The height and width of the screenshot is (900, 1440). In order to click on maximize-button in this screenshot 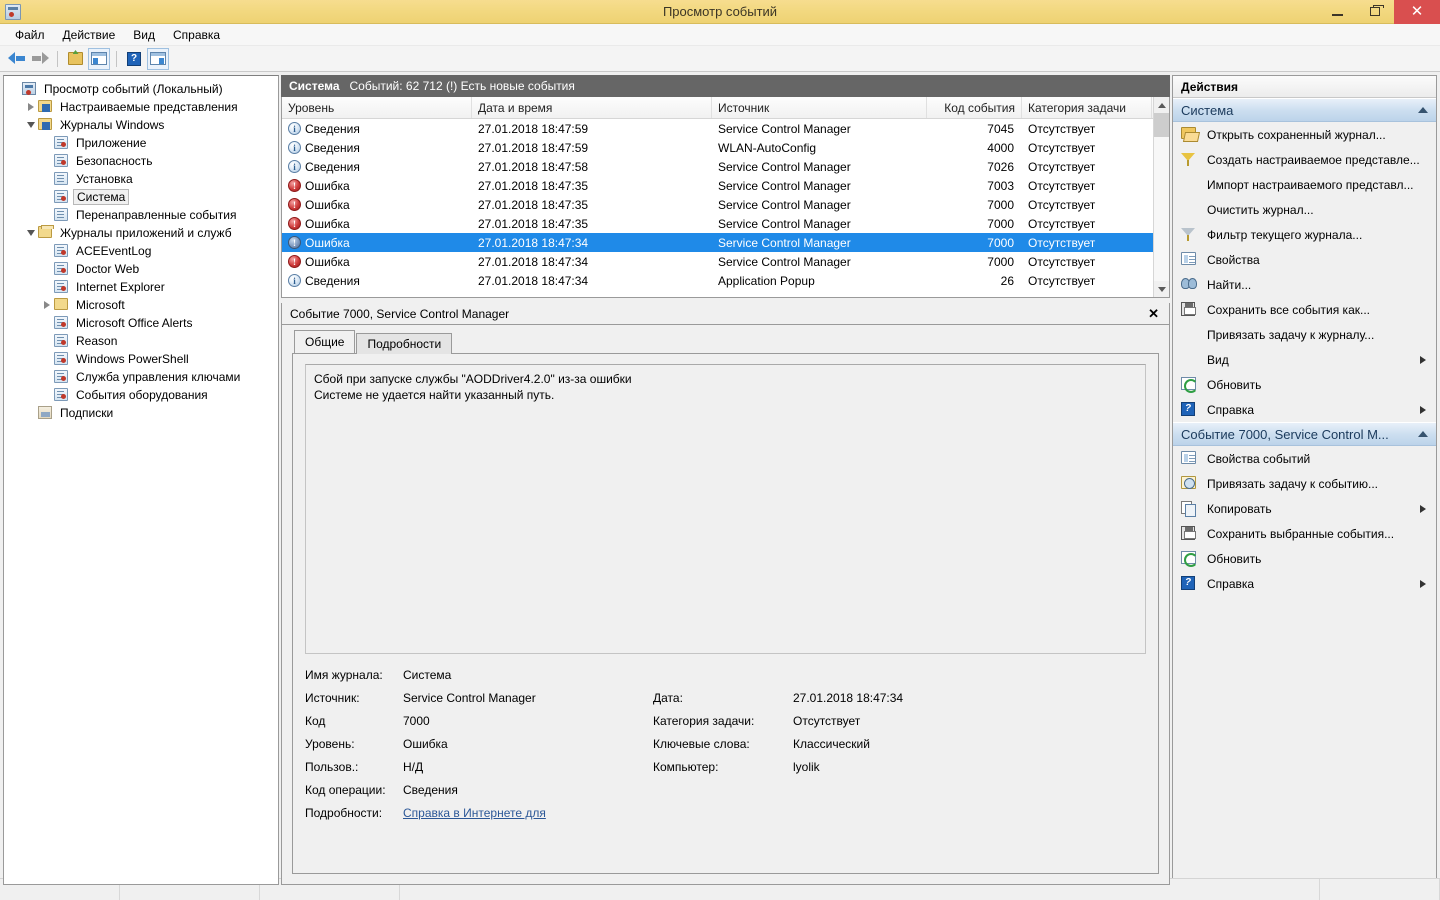, I will do `click(1375, 12)`.